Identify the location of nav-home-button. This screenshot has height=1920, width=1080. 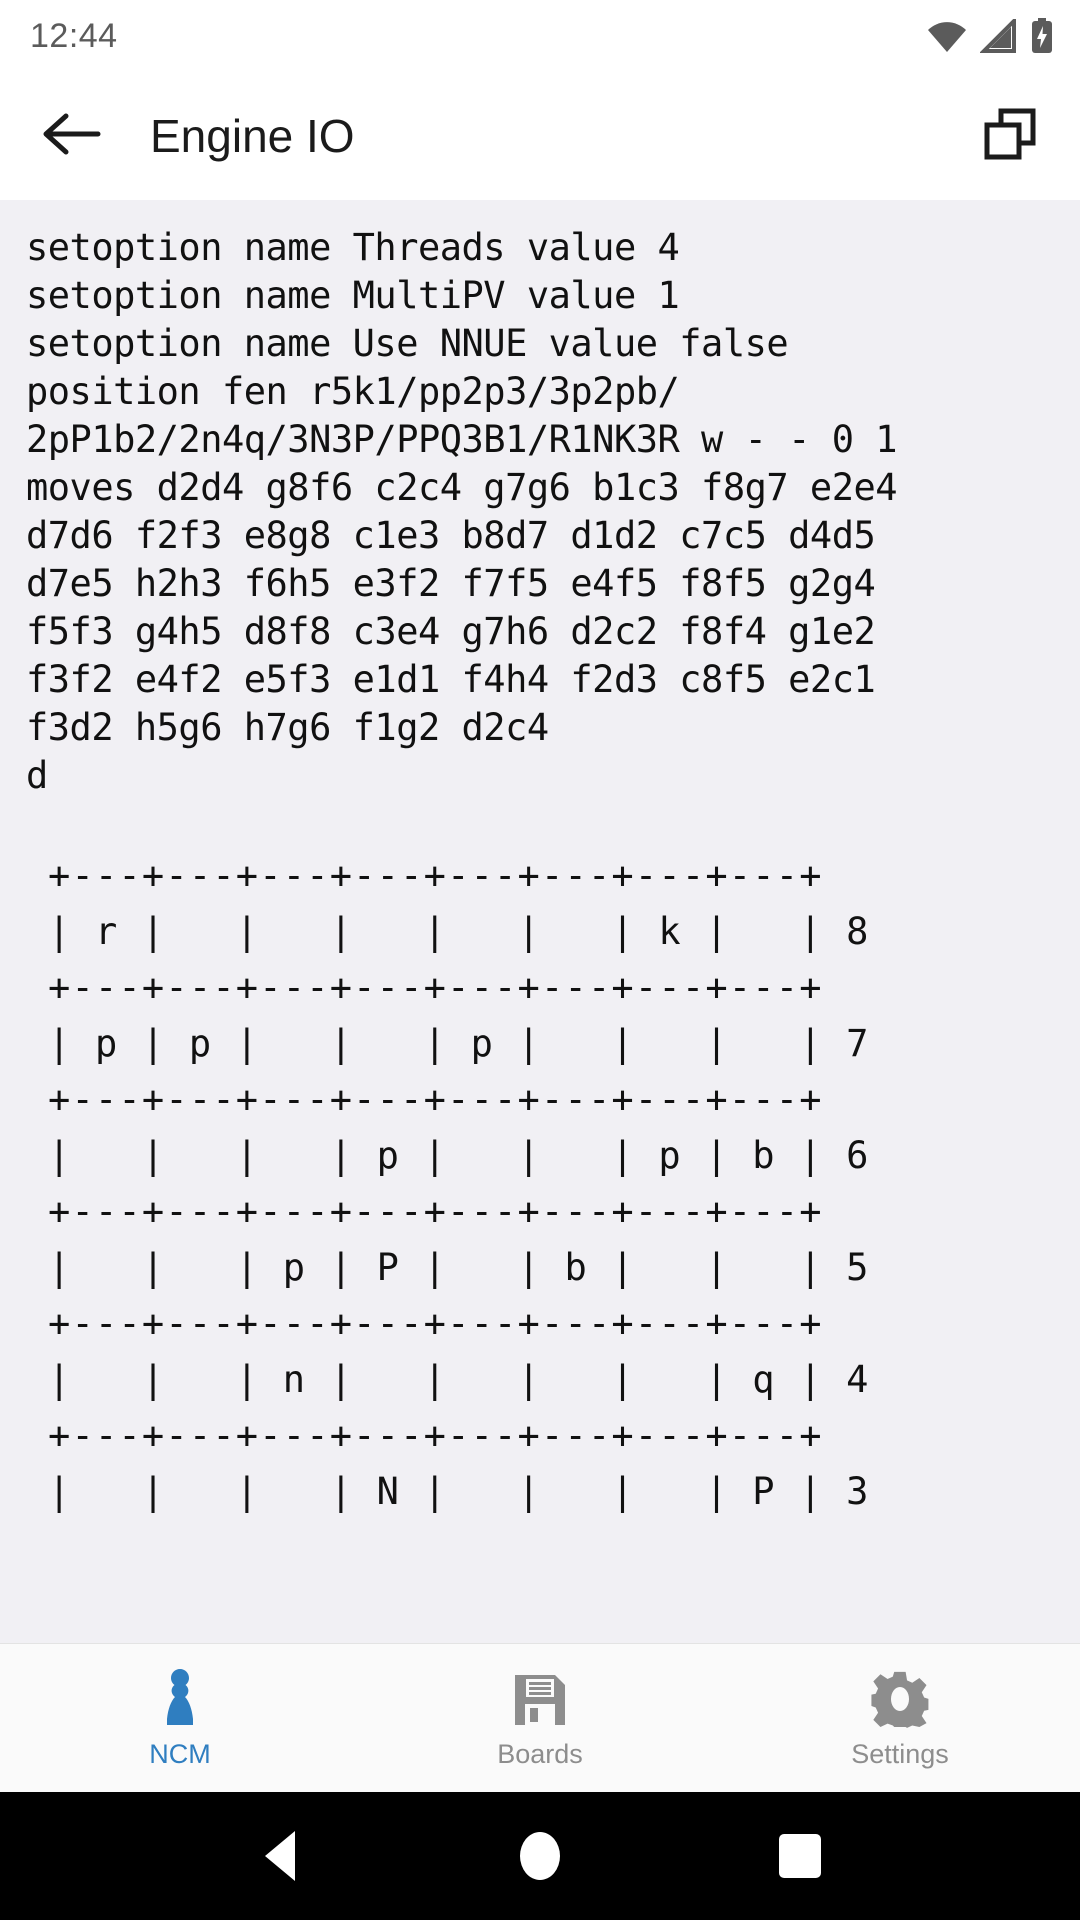
(540, 1856).